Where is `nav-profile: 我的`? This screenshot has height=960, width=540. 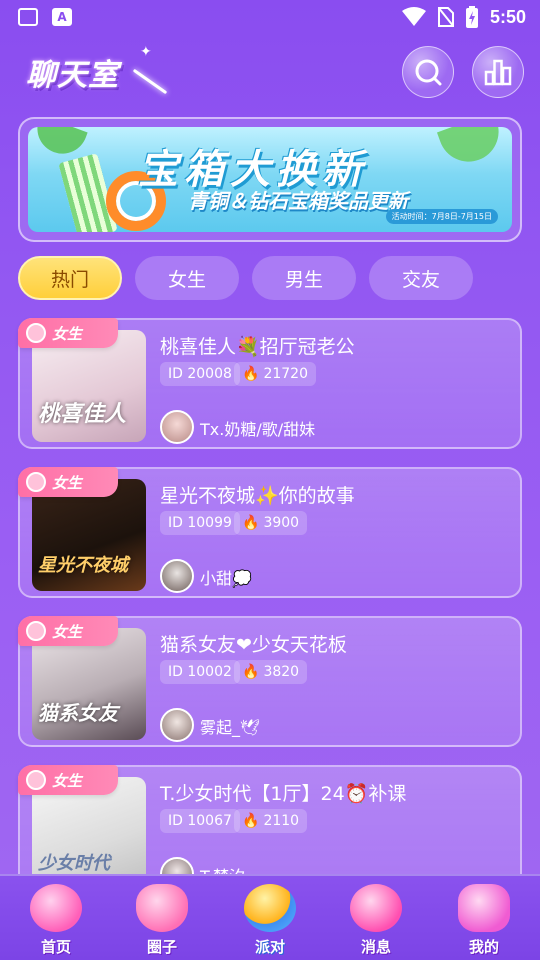
nav-profile: 我的 is located at coordinates (484, 920).